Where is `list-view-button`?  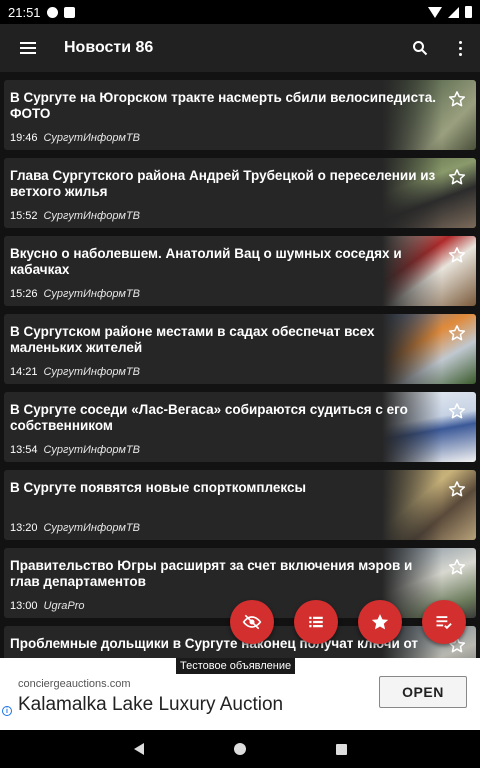
list-view-button is located at coordinates (316, 622).